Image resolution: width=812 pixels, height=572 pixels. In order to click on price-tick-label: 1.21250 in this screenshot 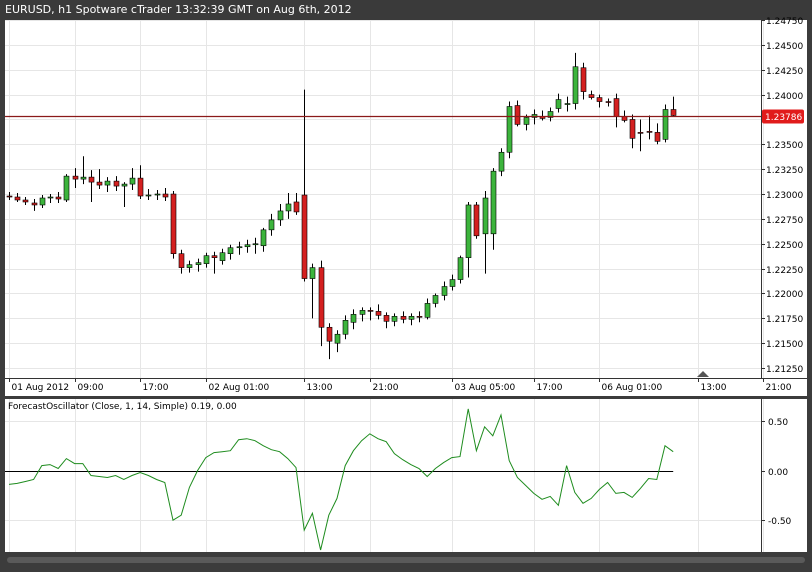, I will do `click(784, 370)`.